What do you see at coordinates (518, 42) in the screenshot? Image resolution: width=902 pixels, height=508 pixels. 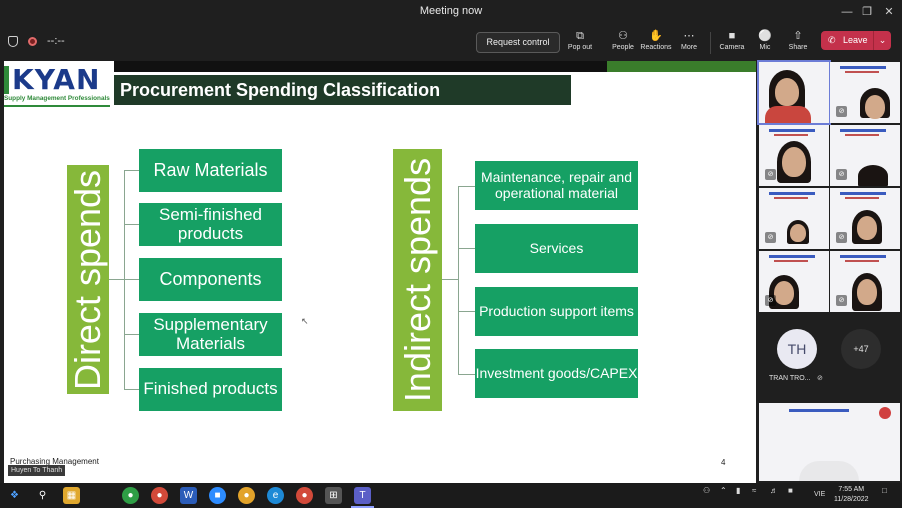 I see `request-control-button: Request control` at bounding box center [518, 42].